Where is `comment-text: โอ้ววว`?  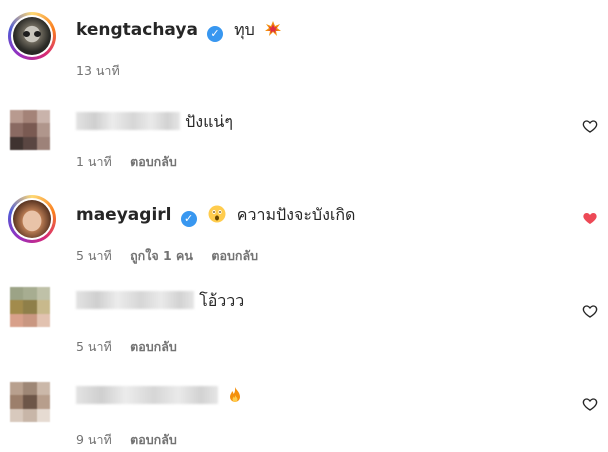
comment-text: โอ้ววว is located at coordinates (222, 300).